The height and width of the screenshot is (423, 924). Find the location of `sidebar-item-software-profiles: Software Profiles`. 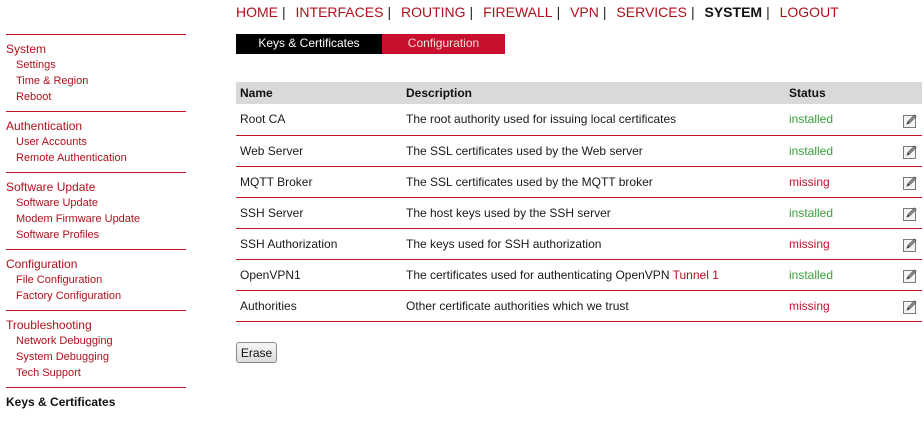

sidebar-item-software-profiles: Software Profiles is located at coordinates (96, 235).